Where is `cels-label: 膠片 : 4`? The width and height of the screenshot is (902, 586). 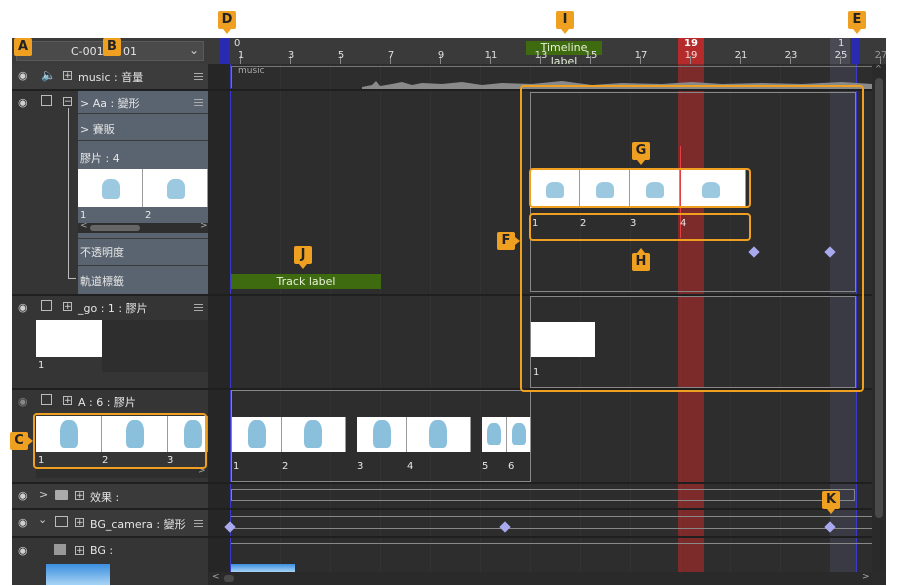 cels-label: 膠片 : 4 is located at coordinates (100, 158).